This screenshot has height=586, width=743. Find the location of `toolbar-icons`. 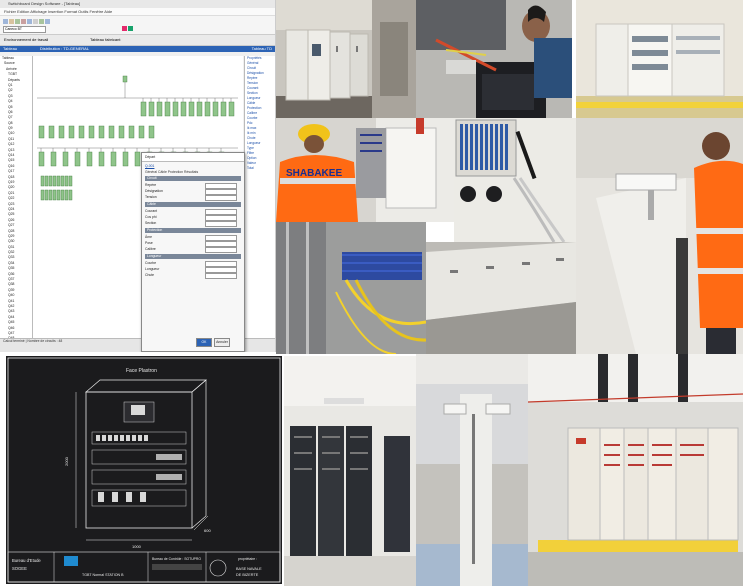

toolbar-icons is located at coordinates (48, 21).